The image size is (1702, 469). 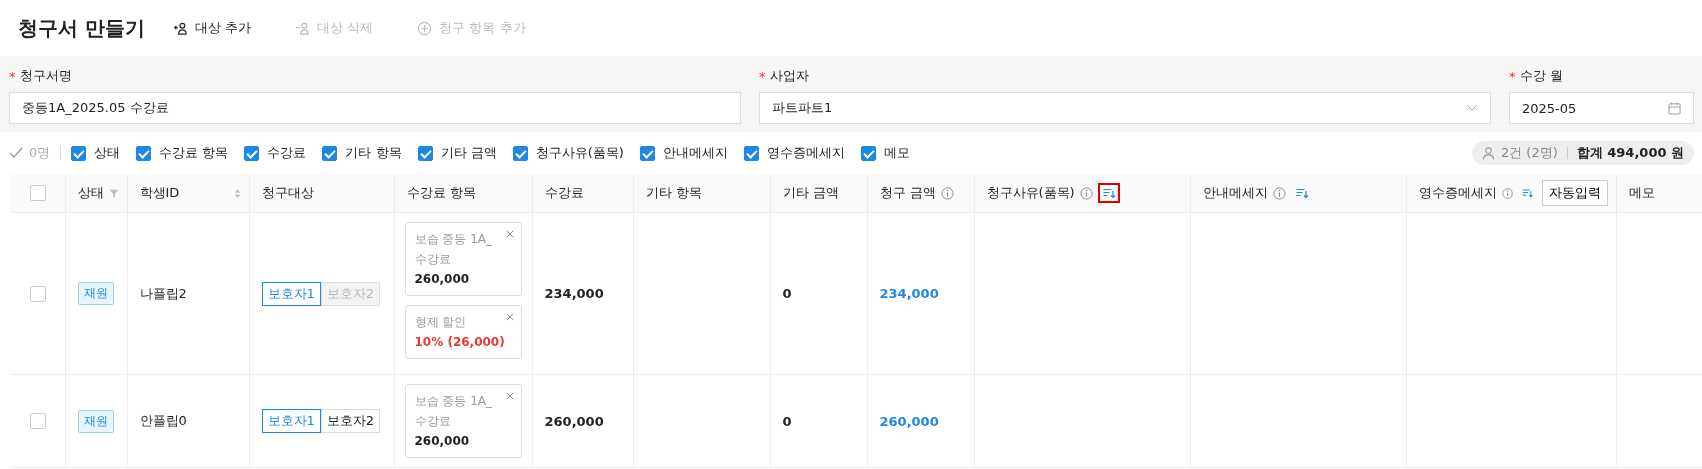 I want to click on column-header: 학생ID, so click(x=159, y=193).